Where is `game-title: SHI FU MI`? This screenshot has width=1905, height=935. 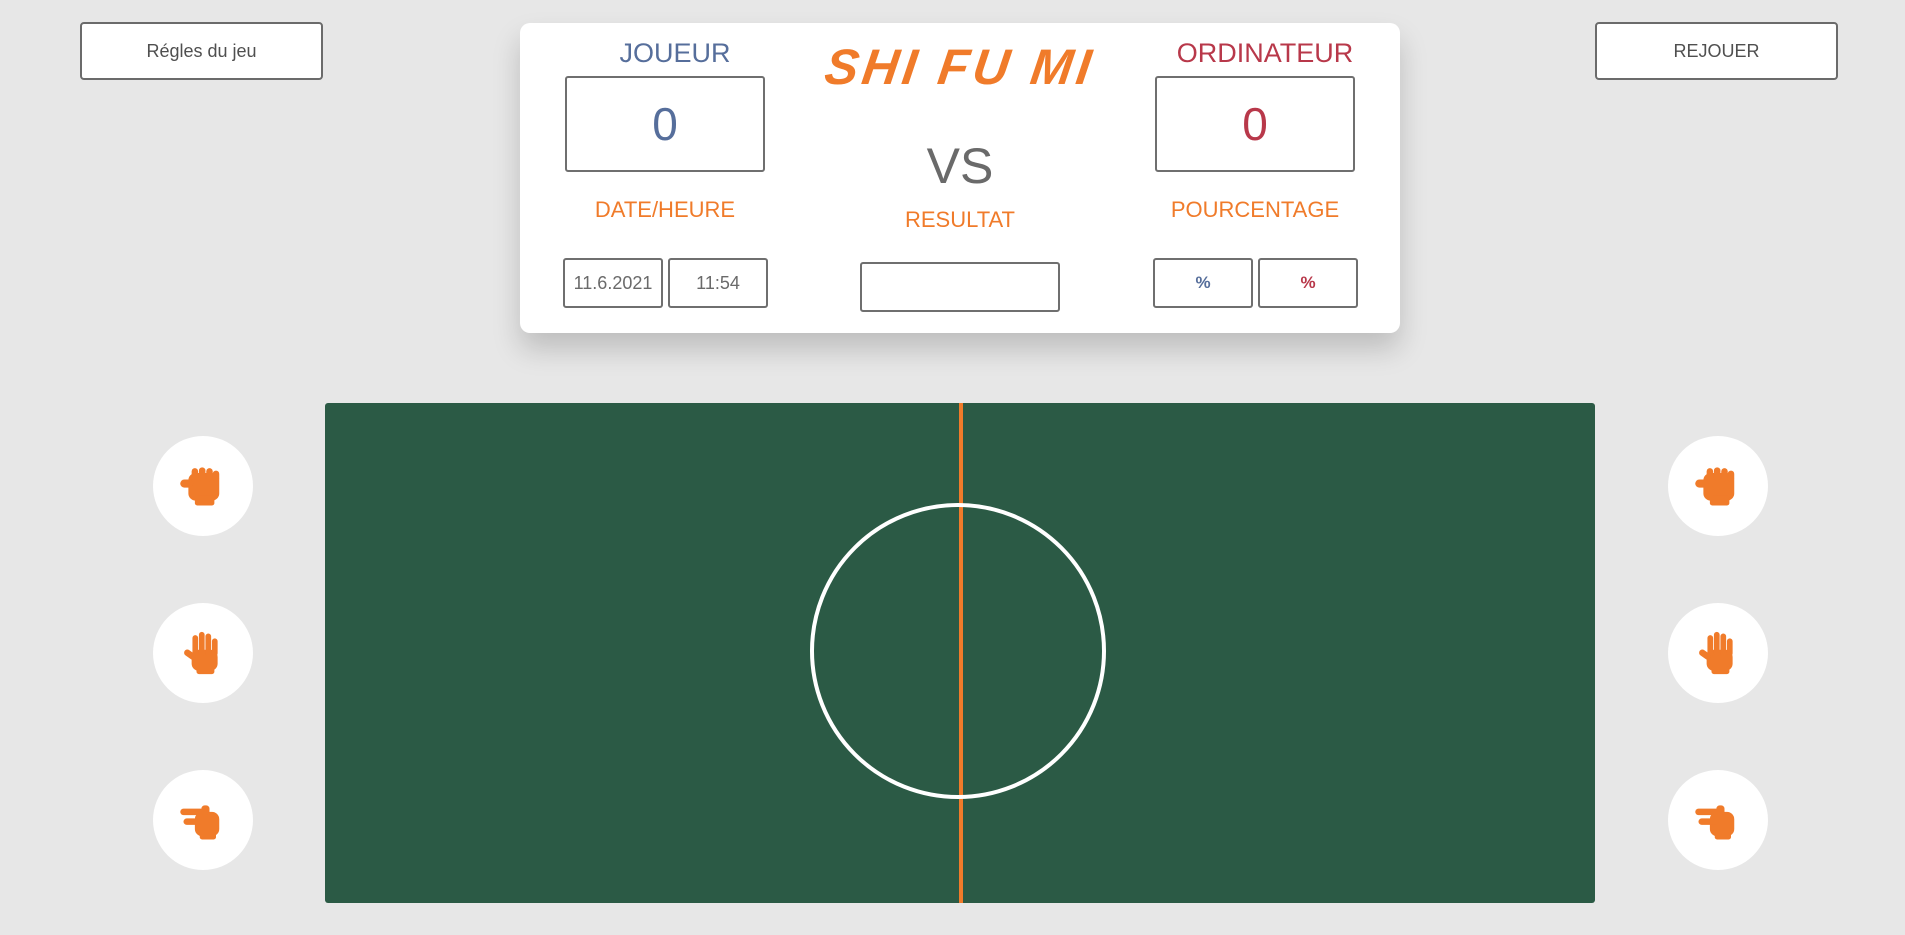
game-title: SHI FU MI is located at coordinates (960, 67).